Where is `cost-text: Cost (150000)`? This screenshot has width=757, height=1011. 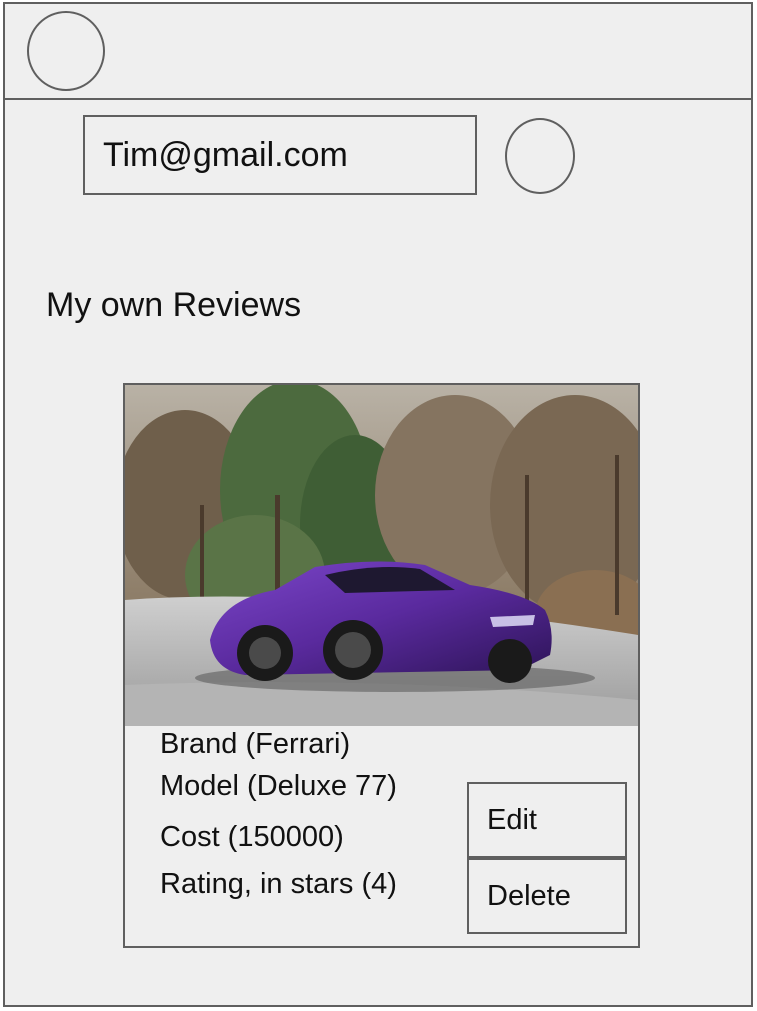 cost-text: Cost (150000) is located at coordinates (252, 837).